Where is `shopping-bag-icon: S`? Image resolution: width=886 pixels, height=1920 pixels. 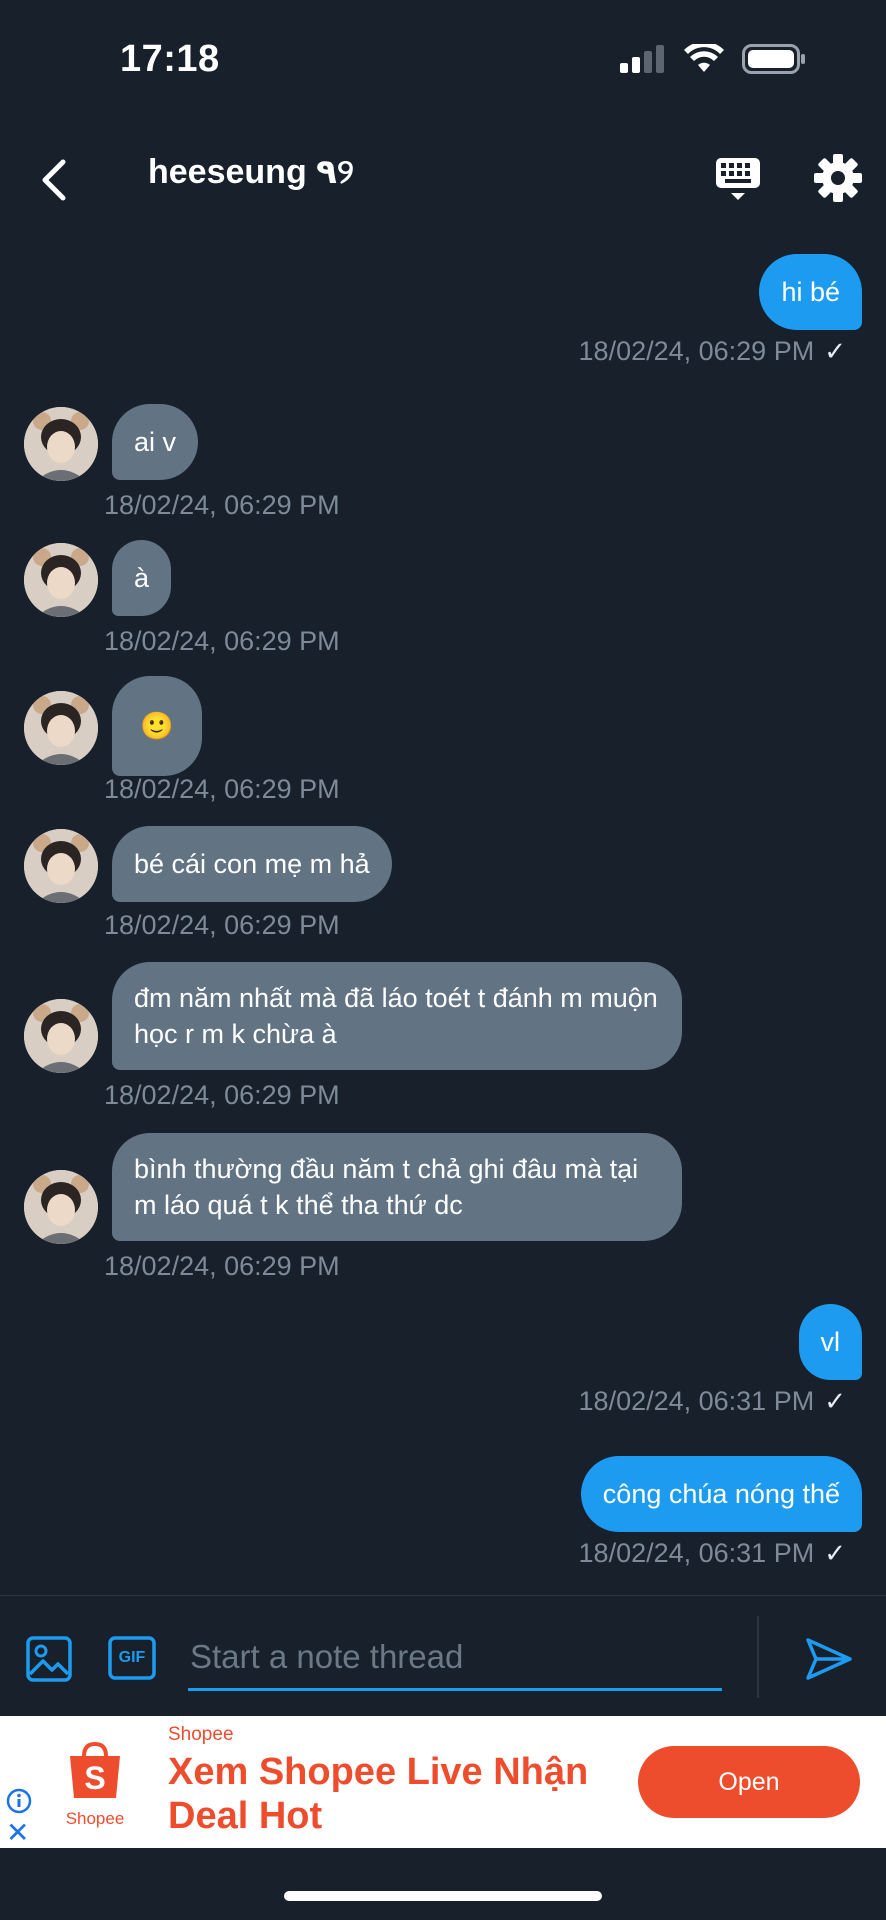 shopping-bag-icon: S is located at coordinates (95, 1769).